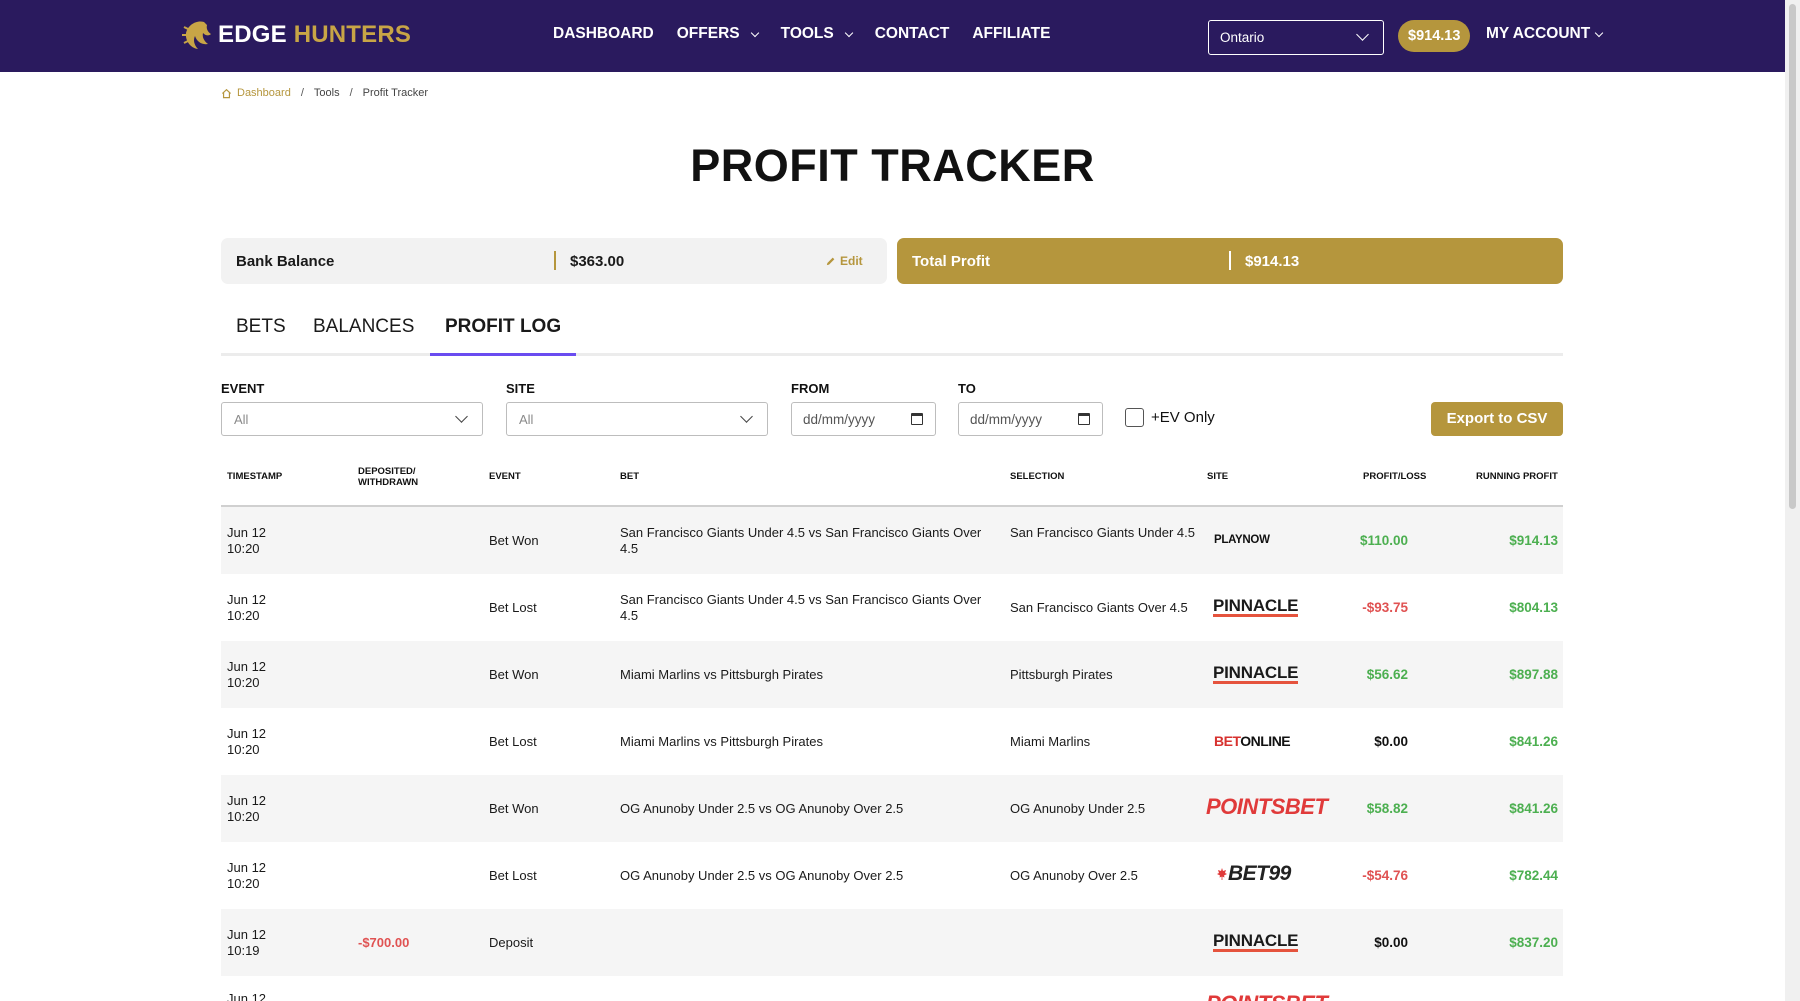 The image size is (1800, 1001). What do you see at coordinates (1074, 875) in the screenshot?
I see `row-selection: OG Anunoby Over 2.5` at bounding box center [1074, 875].